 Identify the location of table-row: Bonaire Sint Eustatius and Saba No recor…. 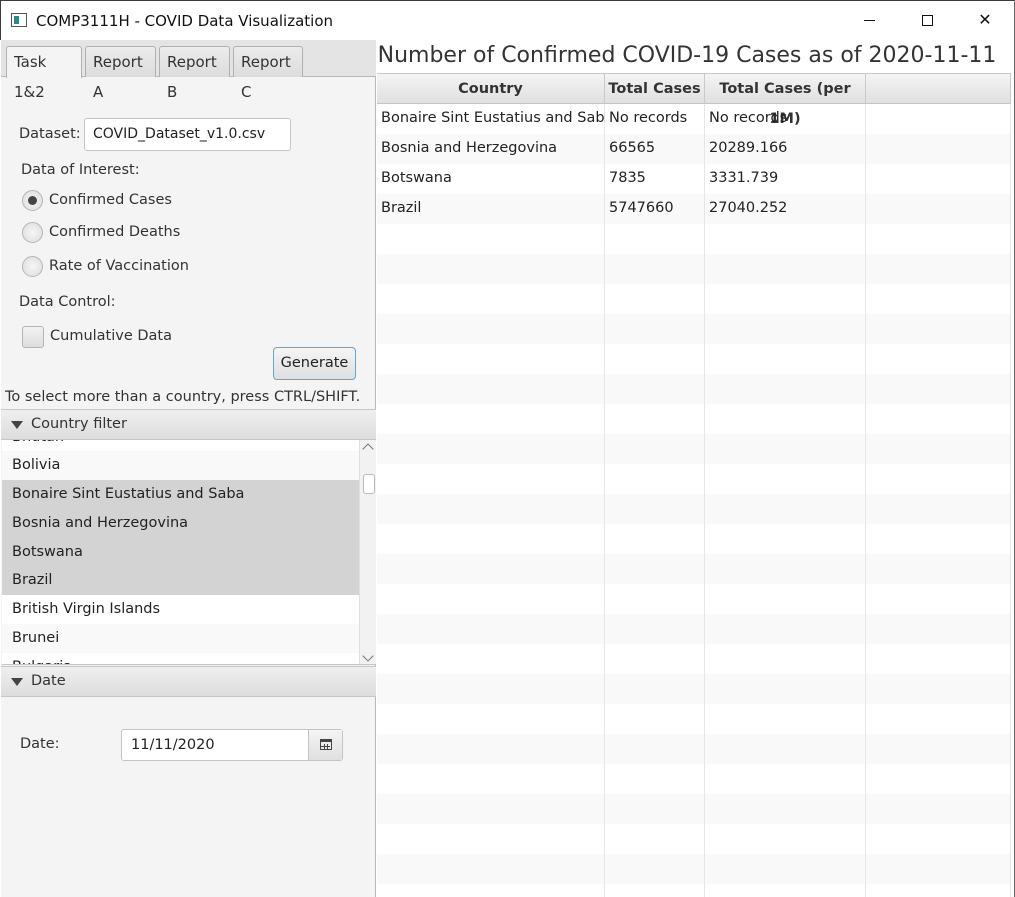
(694, 119).